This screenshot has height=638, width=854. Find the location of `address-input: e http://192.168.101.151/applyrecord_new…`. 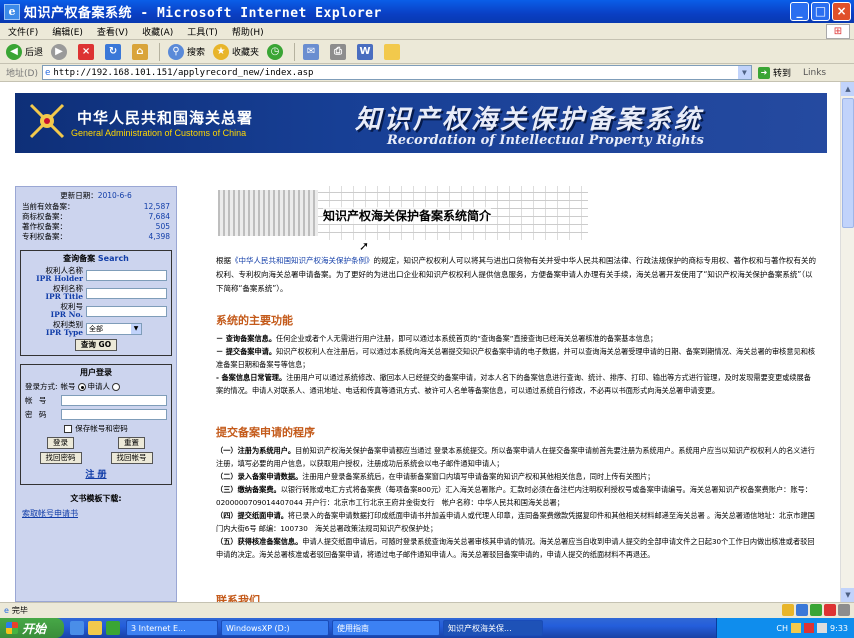

address-input: e http://192.168.101.151/applyrecord_new… is located at coordinates (396, 72).